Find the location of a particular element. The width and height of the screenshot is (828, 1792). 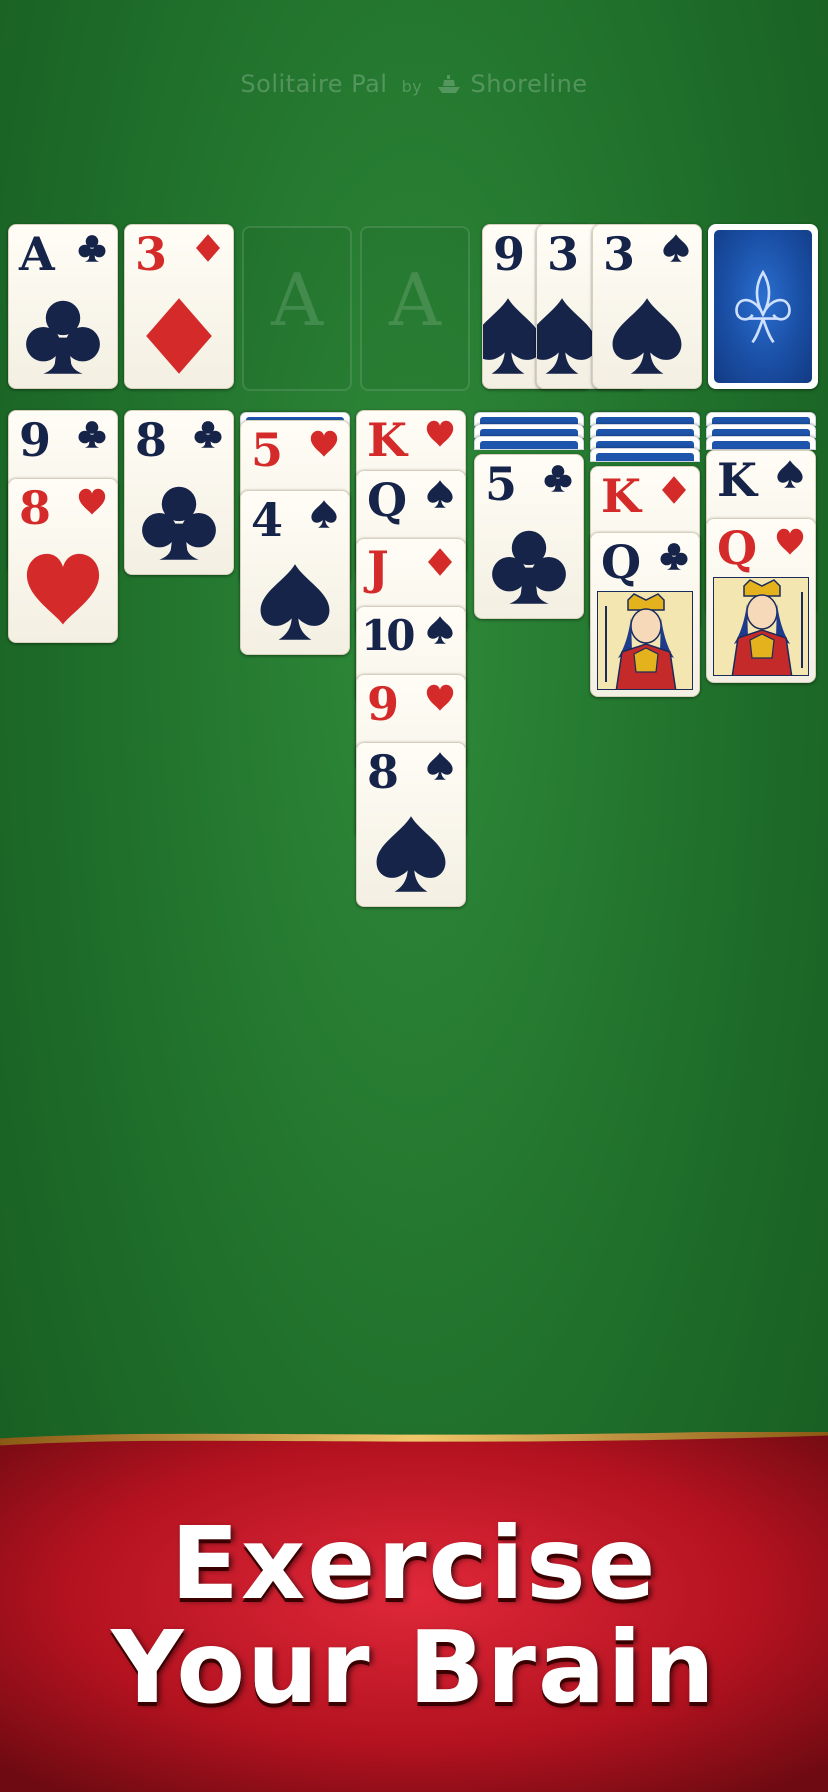

waste-card-top: 3 is located at coordinates (647, 306).